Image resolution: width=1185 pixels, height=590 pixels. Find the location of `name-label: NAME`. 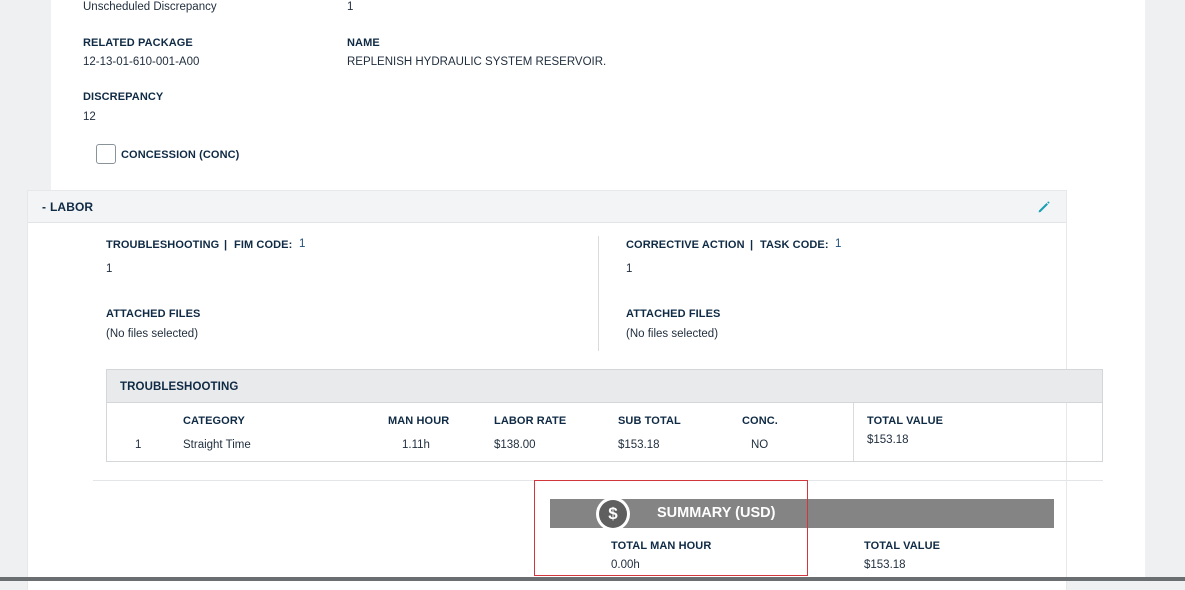

name-label: NAME is located at coordinates (363, 43).